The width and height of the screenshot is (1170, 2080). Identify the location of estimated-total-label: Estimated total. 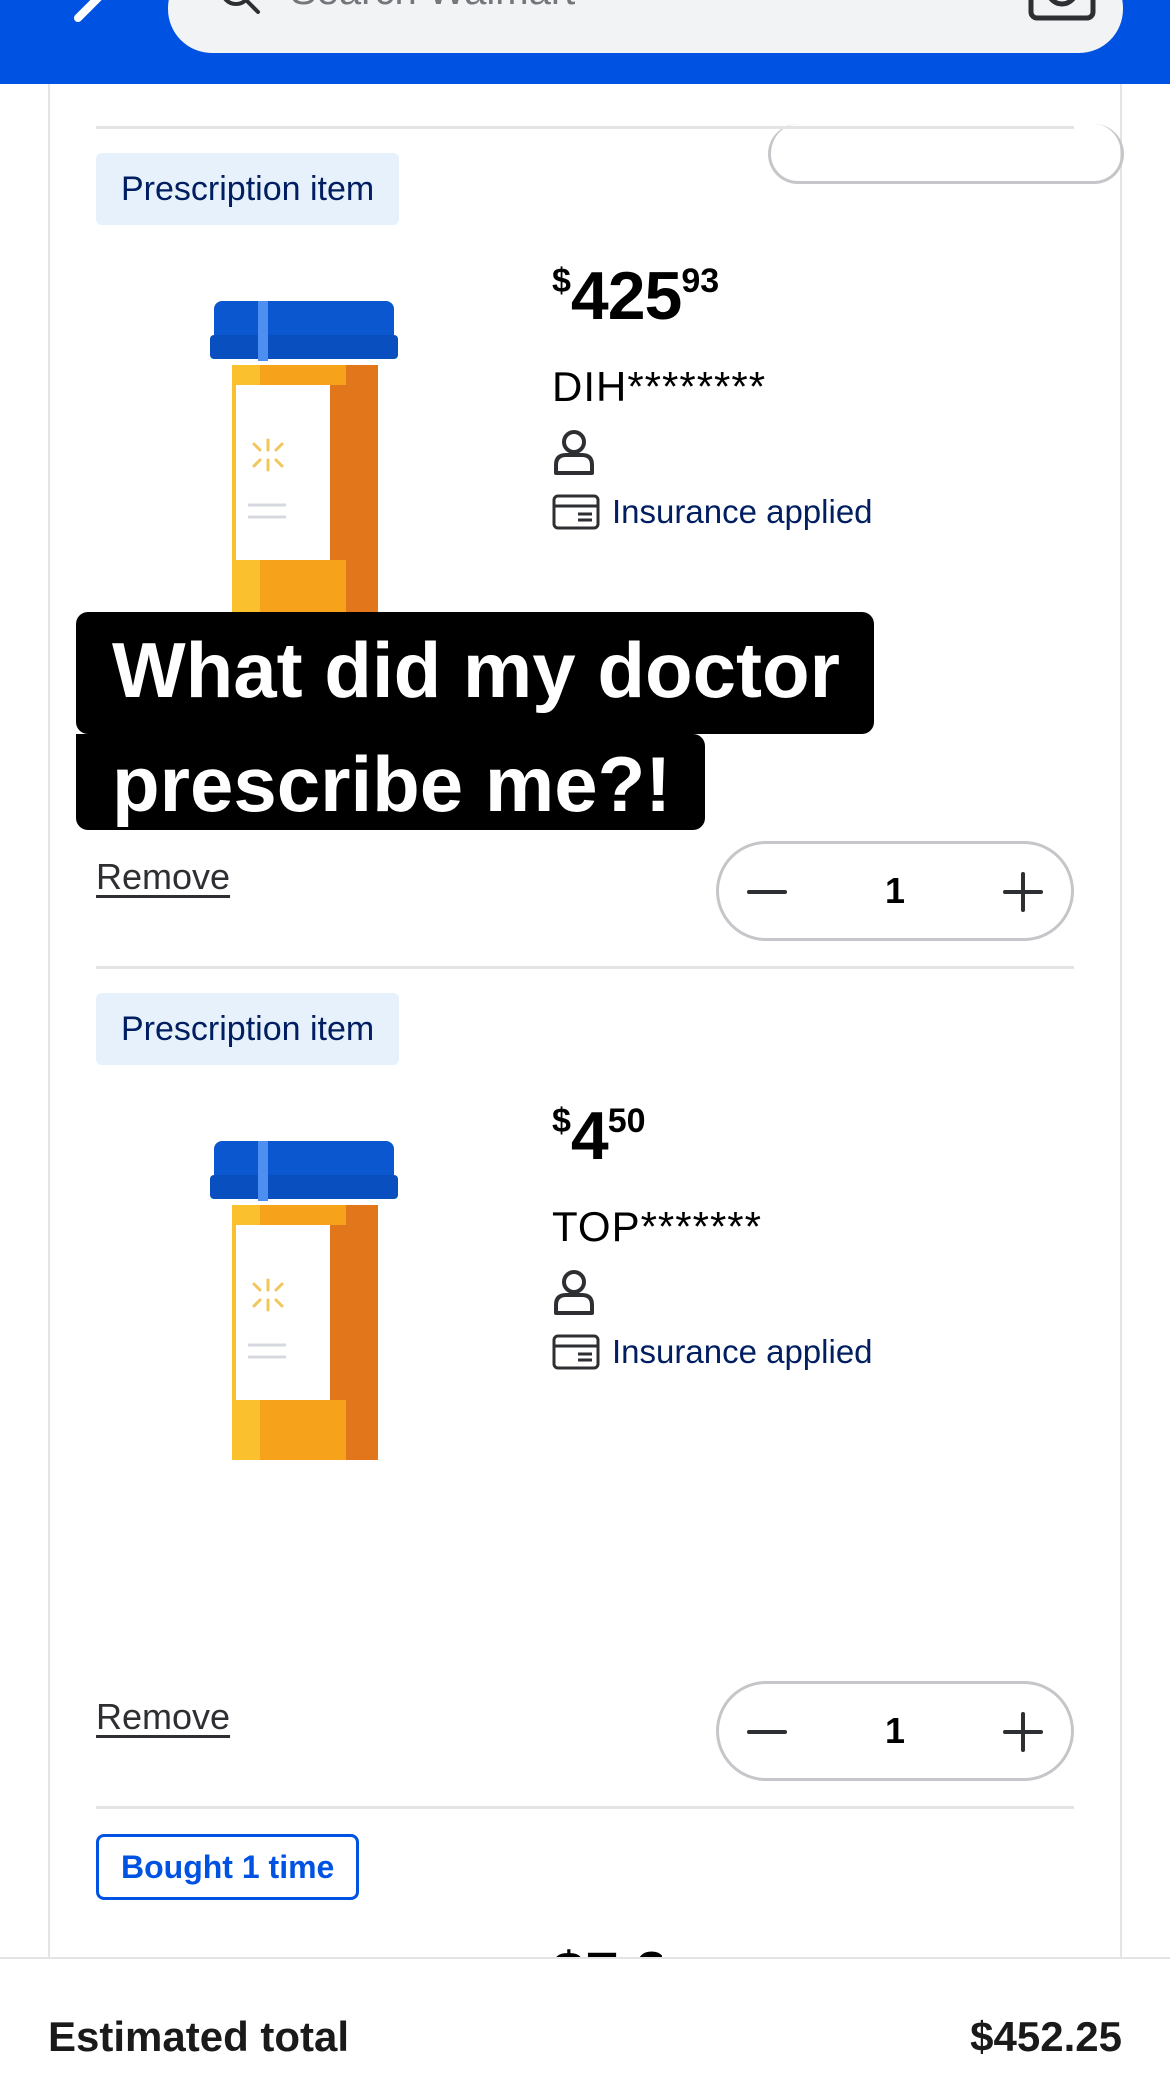
(199, 2036).